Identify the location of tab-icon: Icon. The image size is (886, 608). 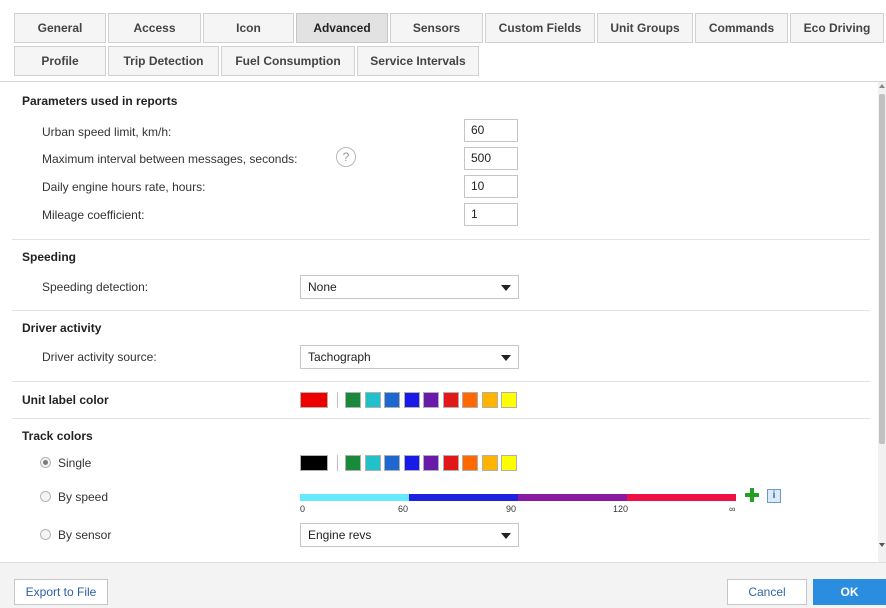
(248, 28).